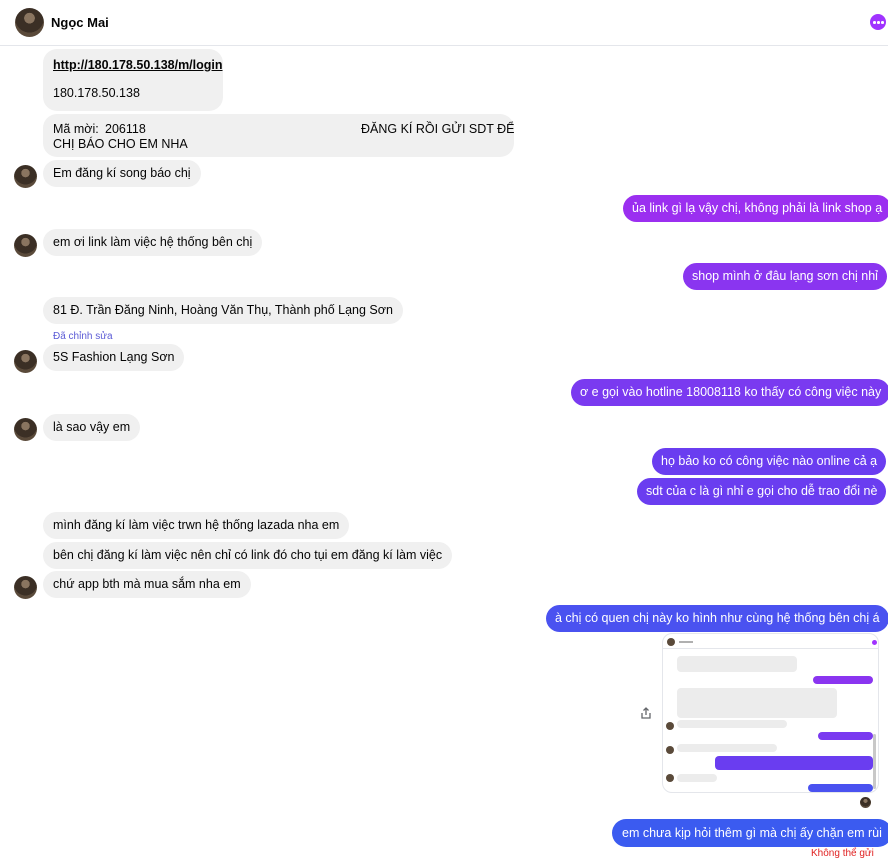 The image size is (888, 862). What do you see at coordinates (92, 427) in the screenshot?
I see `message-incoming: là sao vậy em` at bounding box center [92, 427].